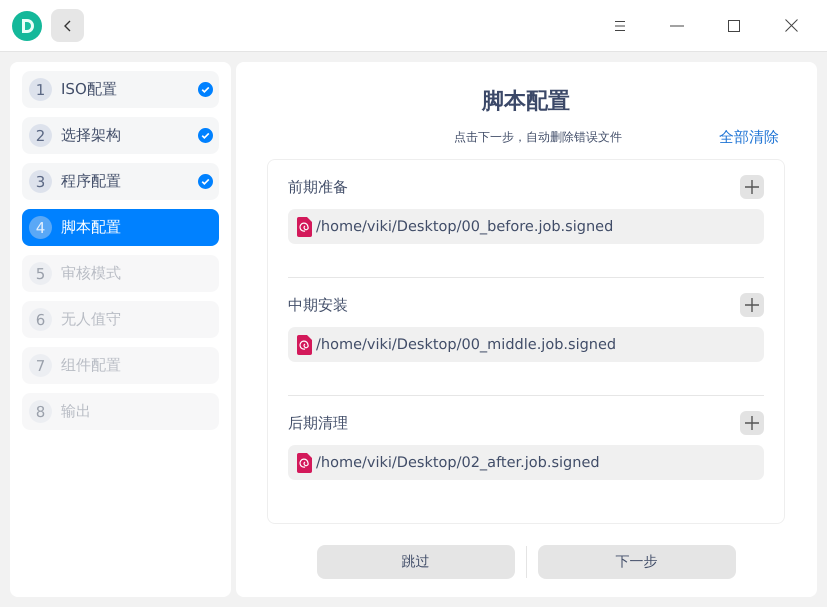 The image size is (827, 607). What do you see at coordinates (40, 227) in the screenshot?
I see `step-number: 4` at bounding box center [40, 227].